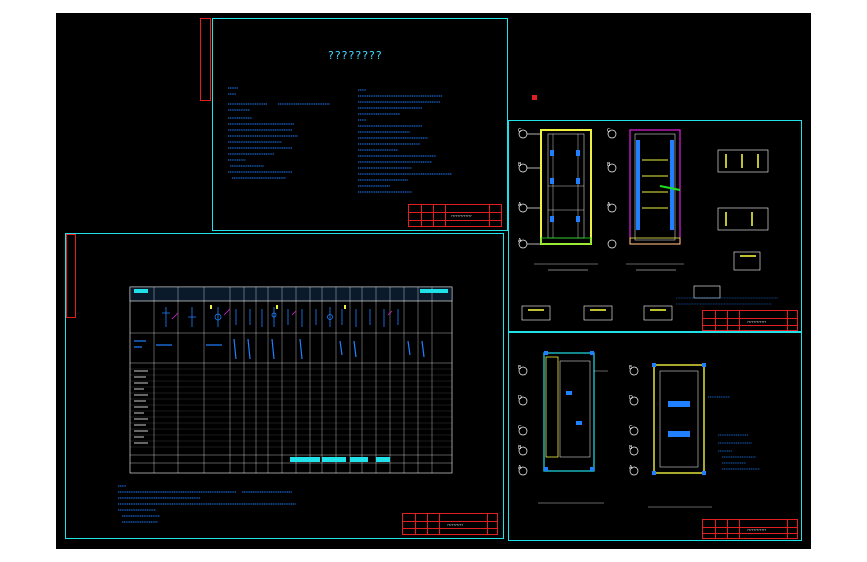 The image size is (867, 562). I want to click on plan-top-title-block: ????????????, so click(750, 320).